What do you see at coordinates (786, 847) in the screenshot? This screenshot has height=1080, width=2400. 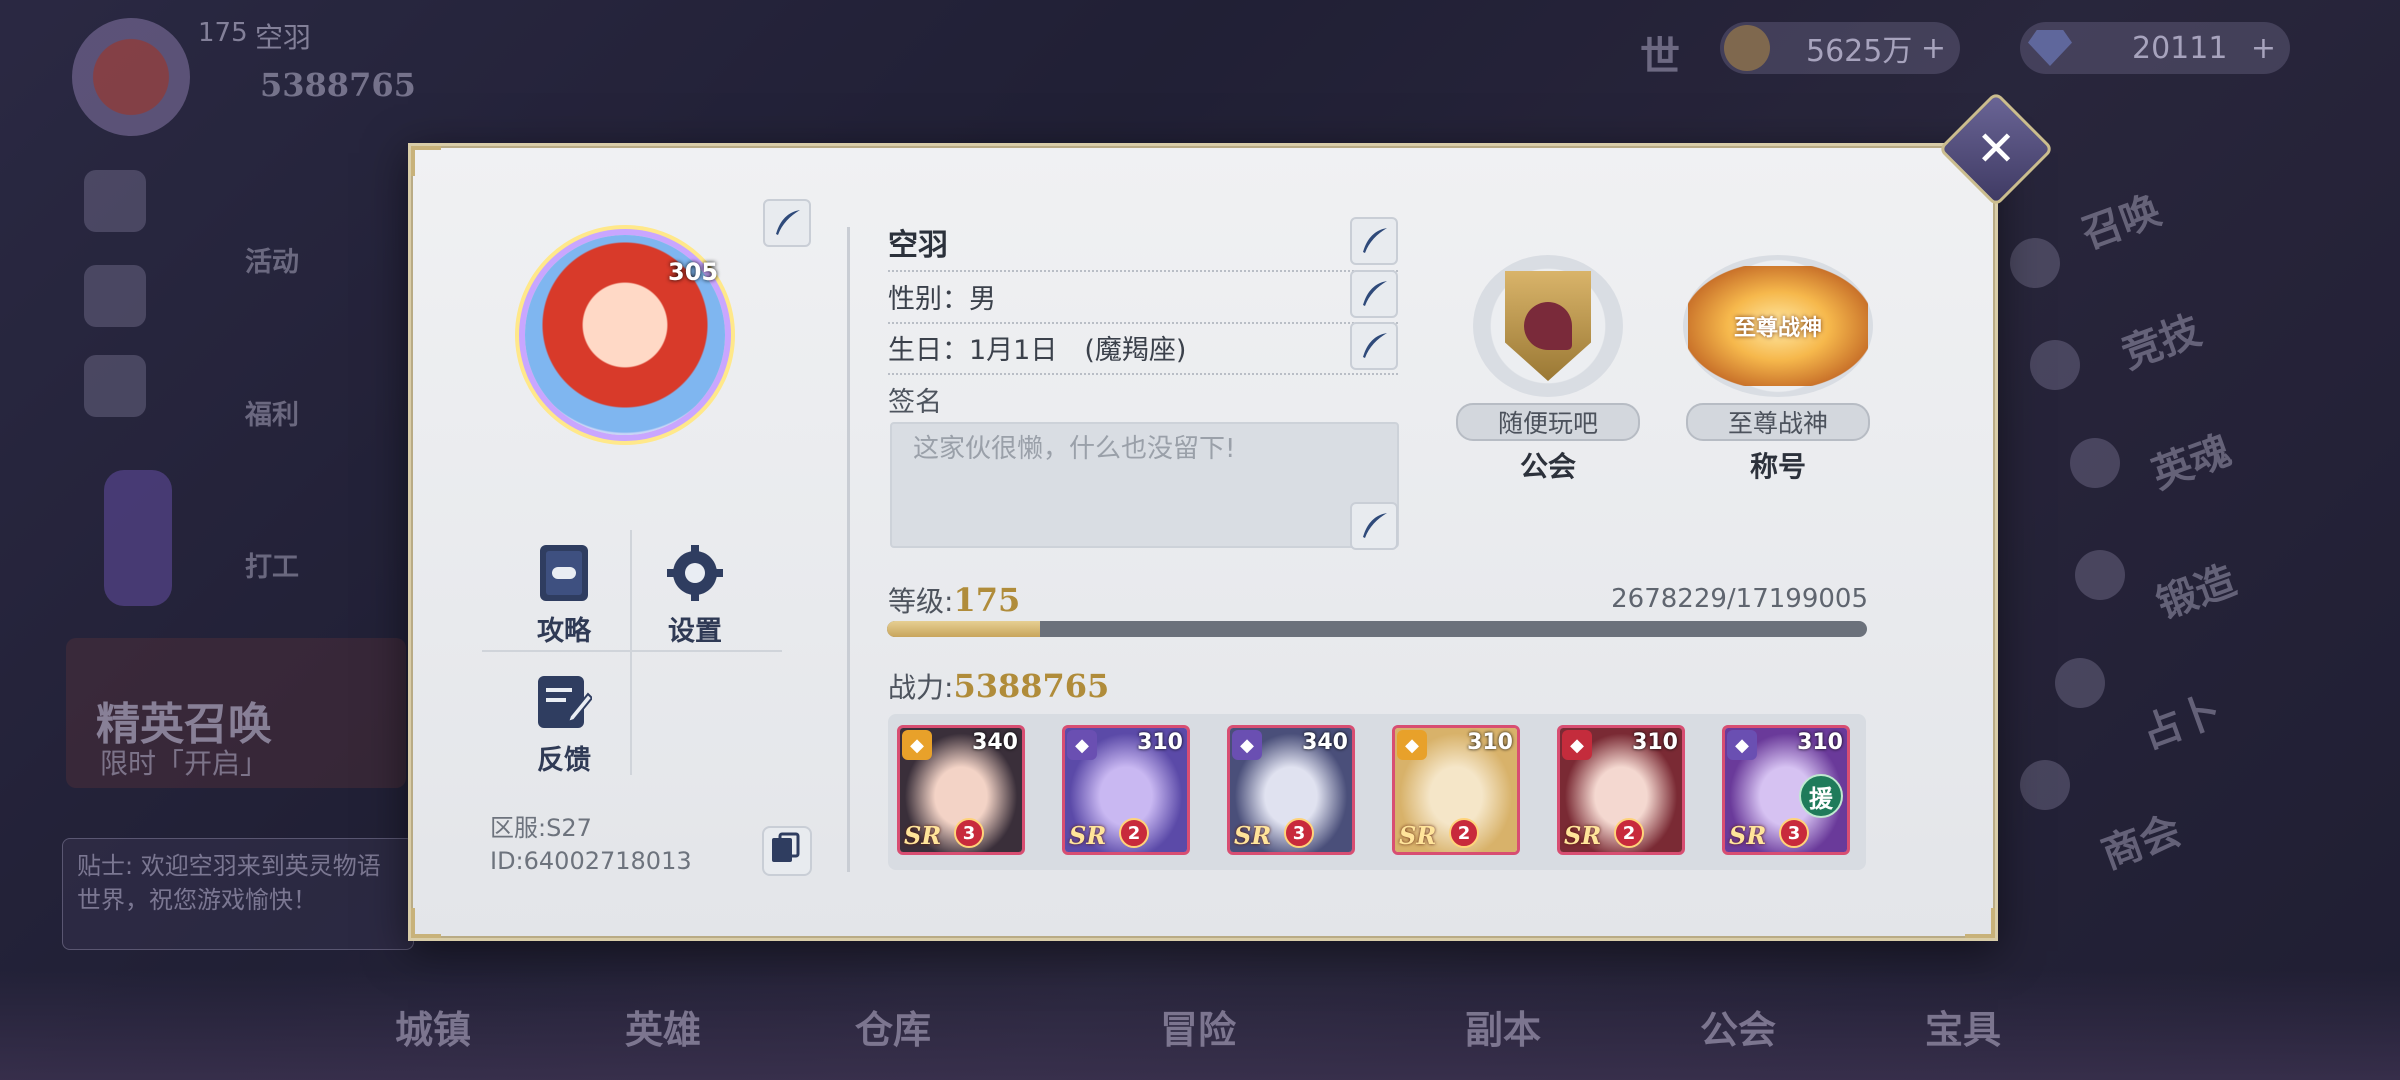 I see `copy-icon` at bounding box center [786, 847].